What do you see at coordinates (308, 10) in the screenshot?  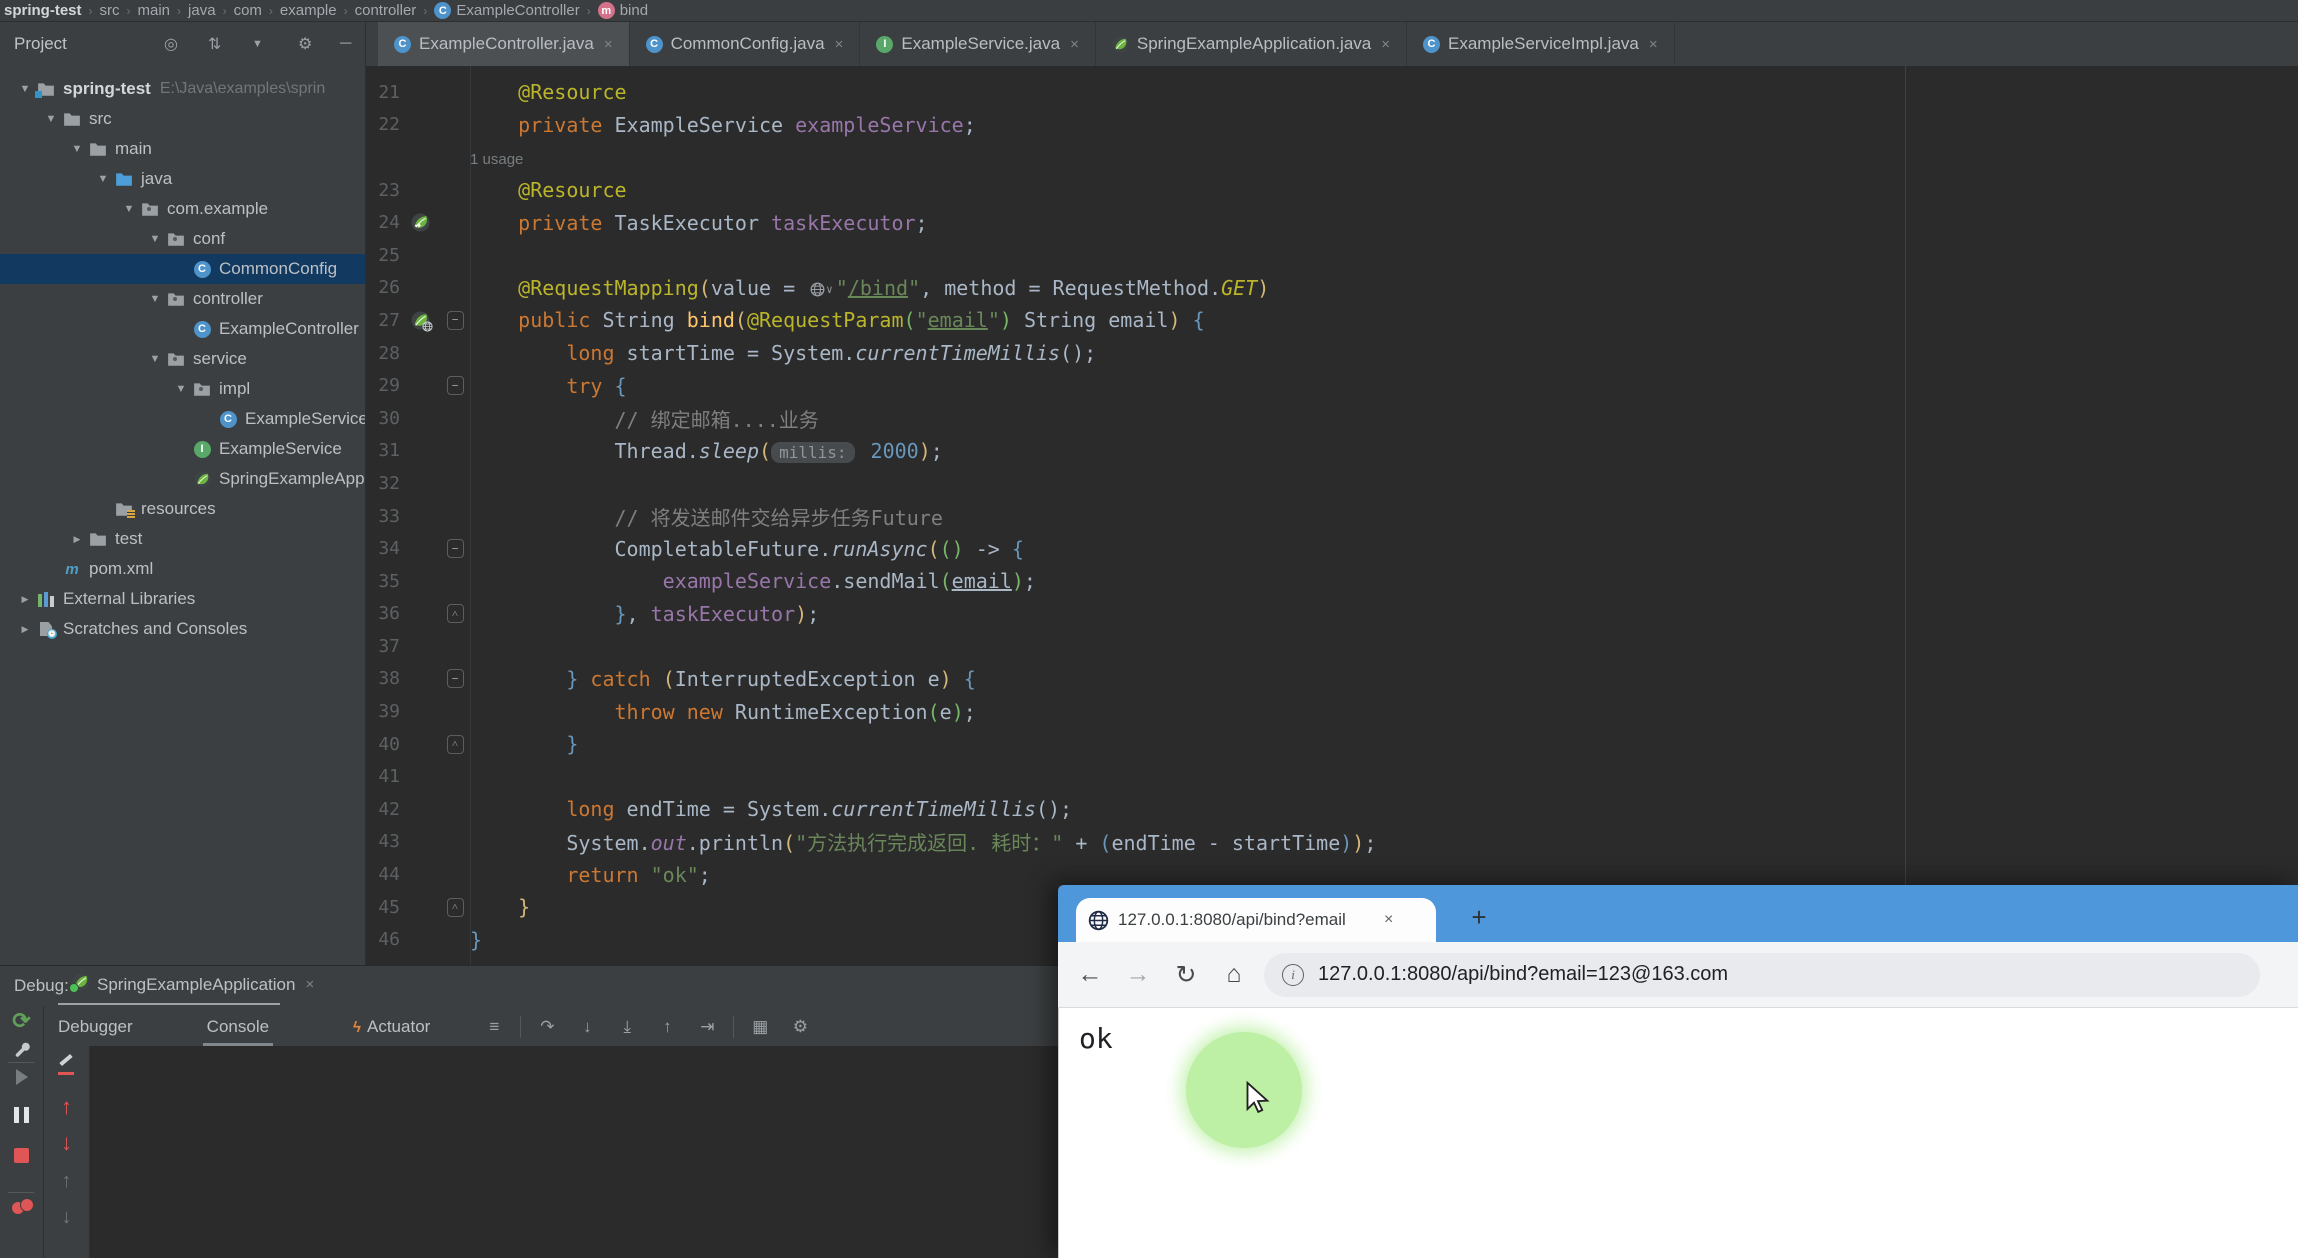 I see `breadcrumb-item: example` at bounding box center [308, 10].